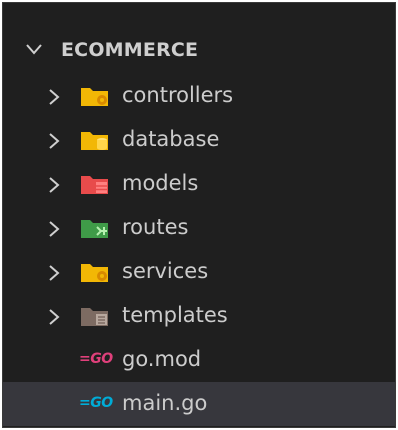 This screenshot has height=430, width=398. Describe the element at coordinates (34, 49) in the screenshot. I see `chevron-down-icon` at that location.